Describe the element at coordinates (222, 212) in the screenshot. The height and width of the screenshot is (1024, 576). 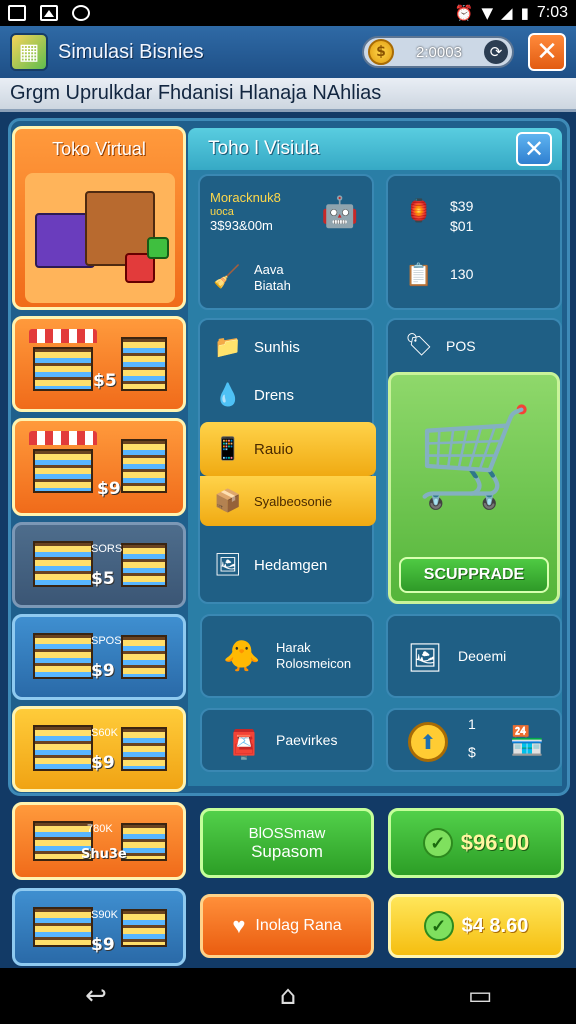
I see `stats-line-2: uoca` at that location.